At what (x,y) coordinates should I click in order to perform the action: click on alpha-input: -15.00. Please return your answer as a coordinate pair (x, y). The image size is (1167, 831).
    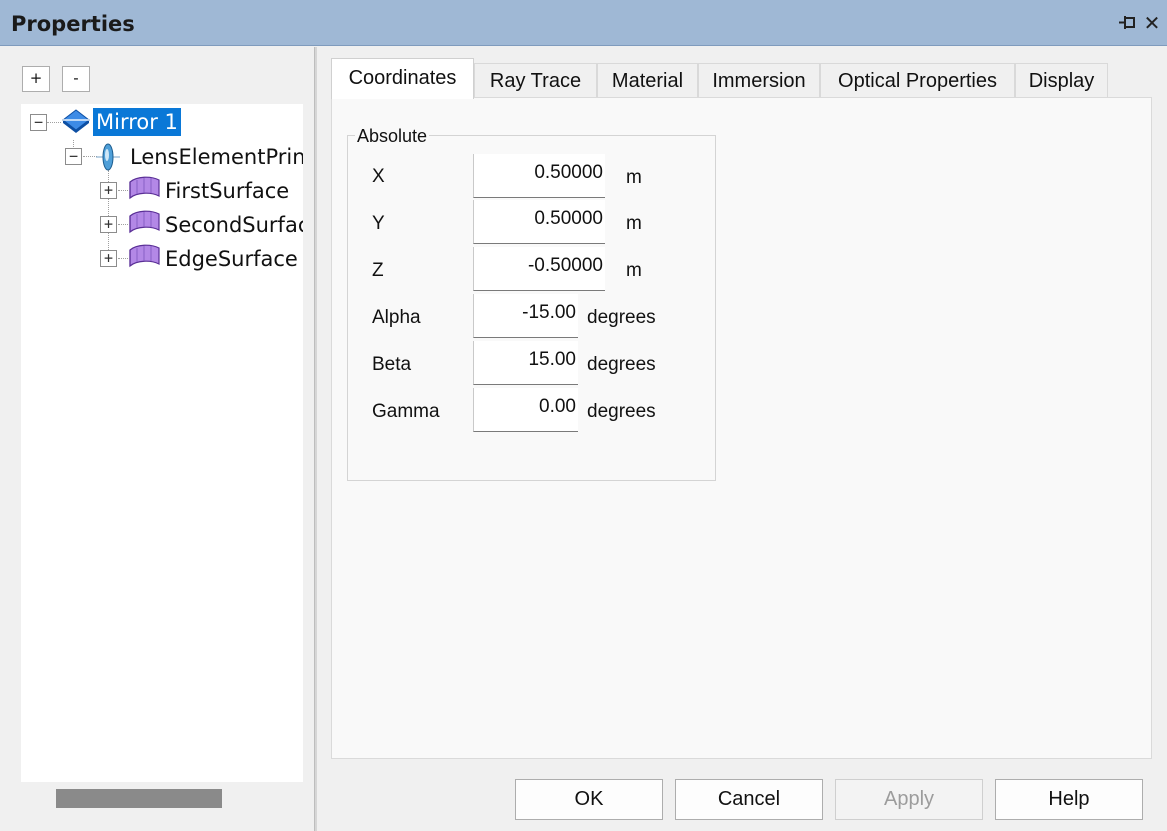
    Looking at the image, I should click on (525, 316).